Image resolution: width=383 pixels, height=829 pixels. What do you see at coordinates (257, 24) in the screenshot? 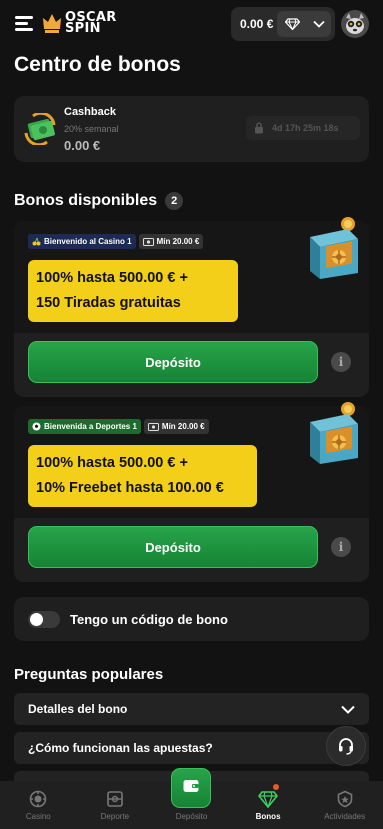
I see `balance-amount: 0.00 €` at bounding box center [257, 24].